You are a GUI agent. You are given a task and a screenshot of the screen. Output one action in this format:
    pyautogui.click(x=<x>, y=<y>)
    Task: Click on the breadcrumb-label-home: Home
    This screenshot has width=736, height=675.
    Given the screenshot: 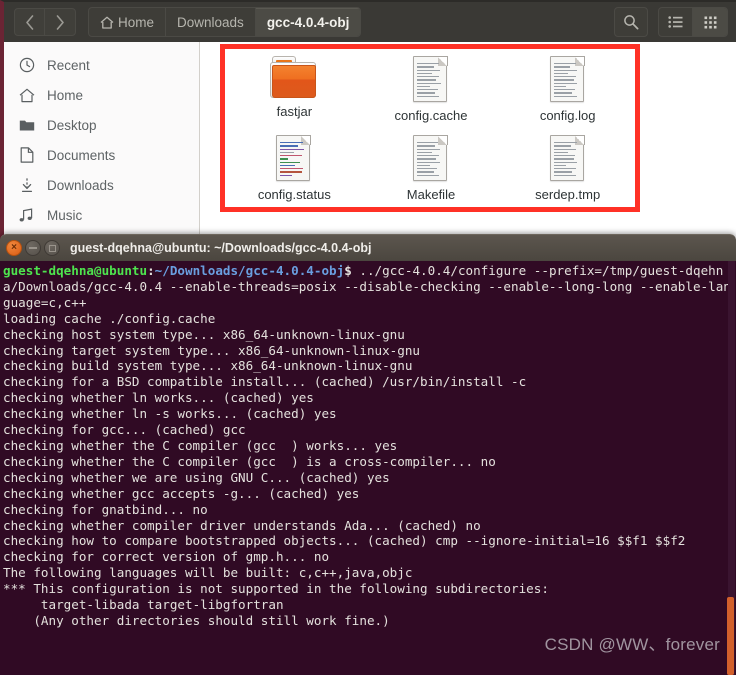 What is the action you would take?
    pyautogui.click(x=136, y=22)
    